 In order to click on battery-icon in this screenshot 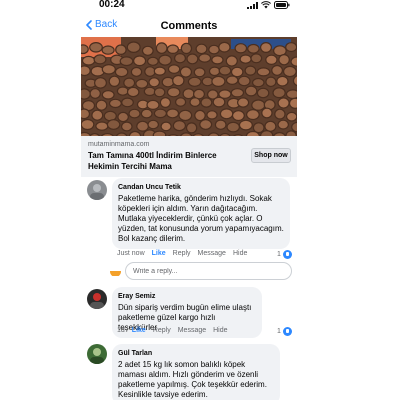, I will do `click(282, 5)`.